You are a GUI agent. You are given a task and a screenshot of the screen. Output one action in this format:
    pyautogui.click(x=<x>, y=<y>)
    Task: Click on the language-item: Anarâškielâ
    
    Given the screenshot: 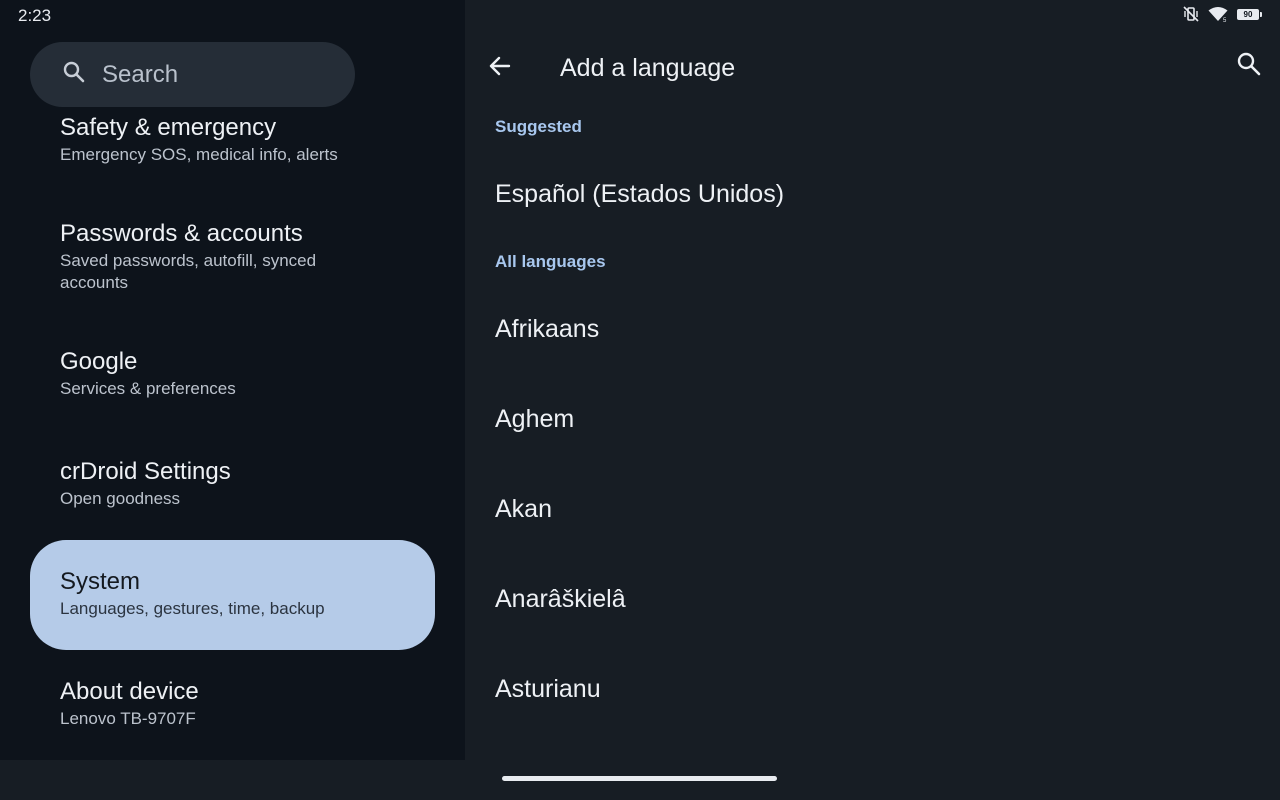 What is the action you would take?
    pyautogui.click(x=560, y=599)
    